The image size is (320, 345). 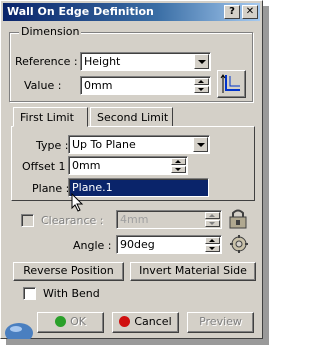 What do you see at coordinates (77, 202) in the screenshot?
I see `mouse-cursor-icon` at bounding box center [77, 202].